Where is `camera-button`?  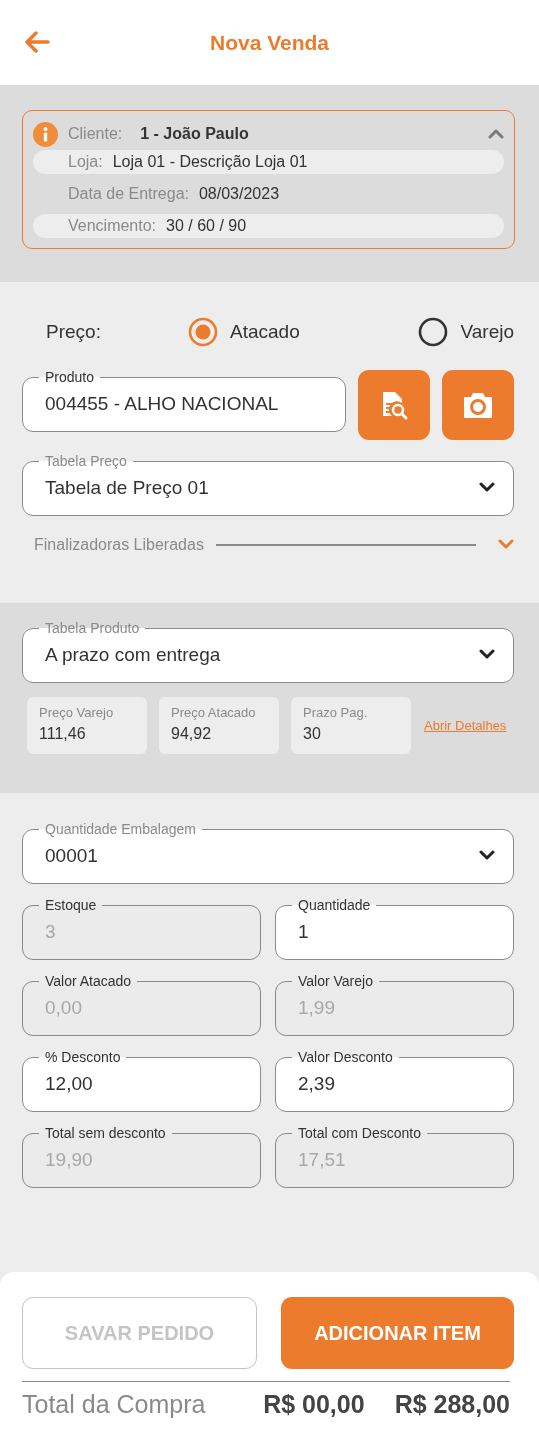
camera-button is located at coordinates (478, 405).